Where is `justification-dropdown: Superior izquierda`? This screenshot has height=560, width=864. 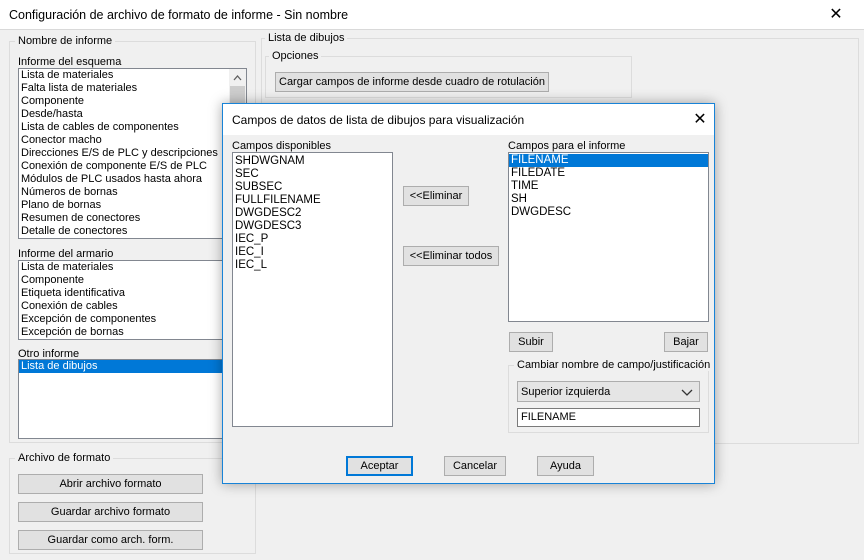 justification-dropdown: Superior izquierda is located at coordinates (608, 391).